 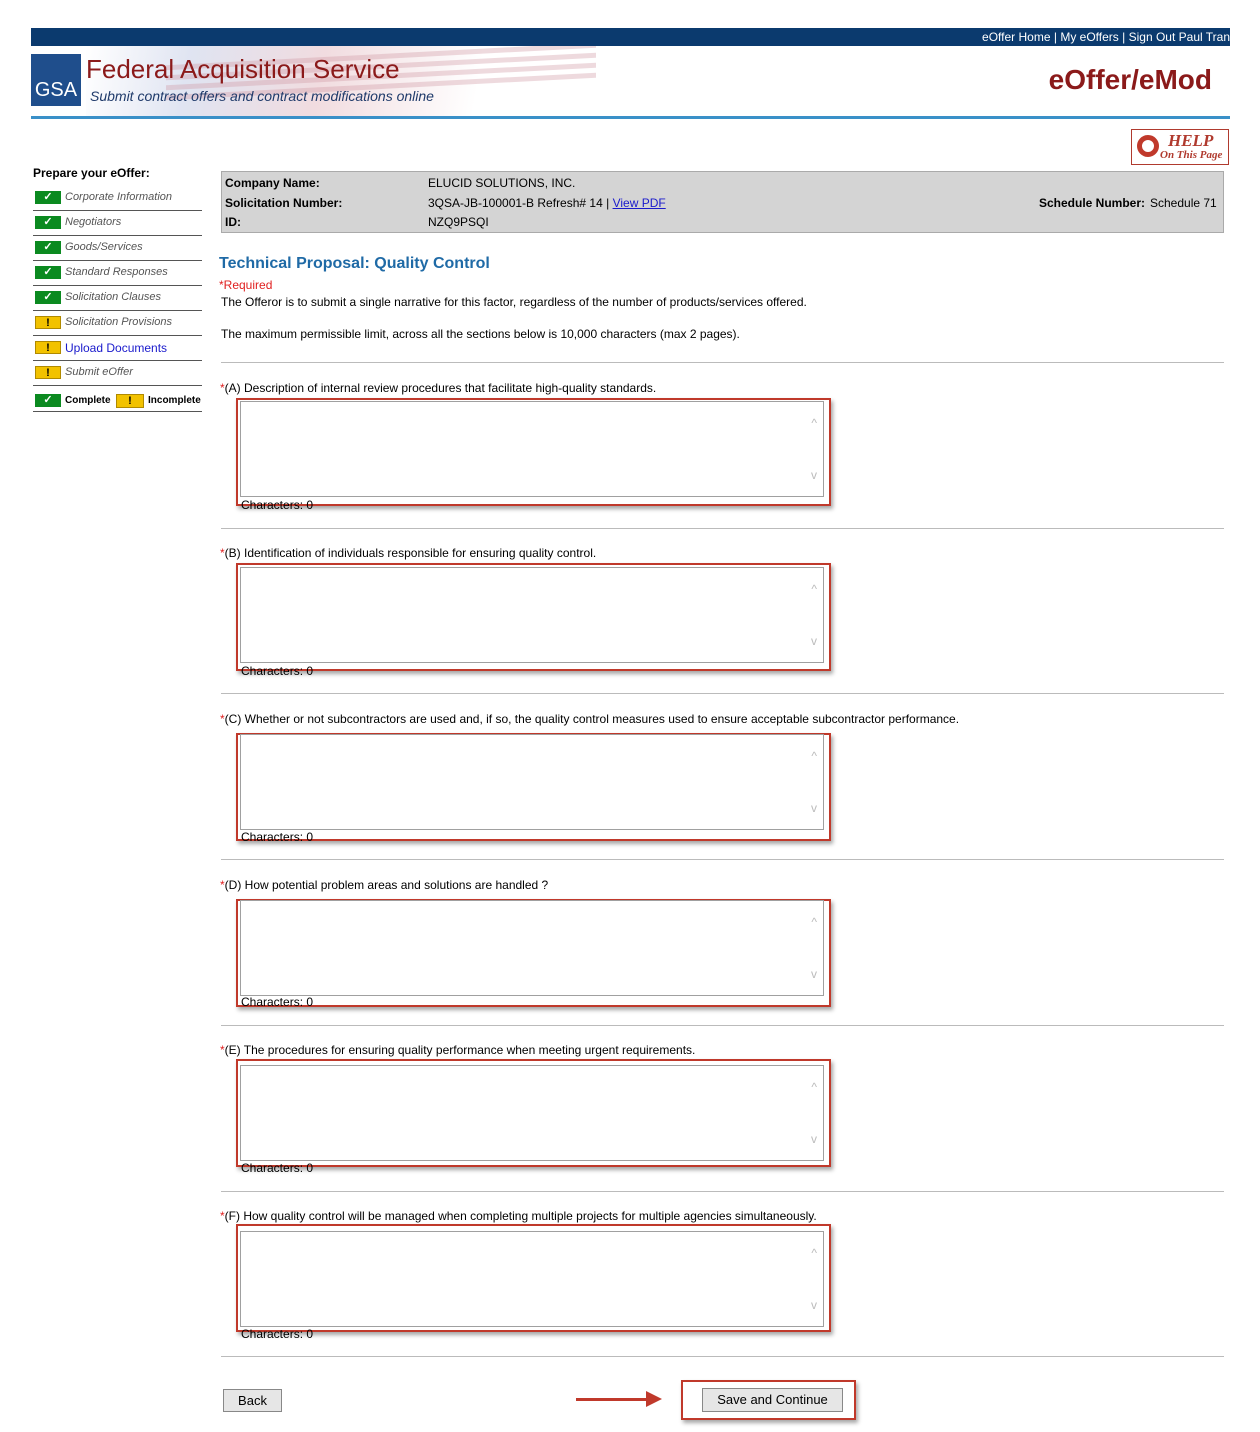 What do you see at coordinates (277, 671) in the screenshot?
I see `question-b-char-count: Characters: 0` at bounding box center [277, 671].